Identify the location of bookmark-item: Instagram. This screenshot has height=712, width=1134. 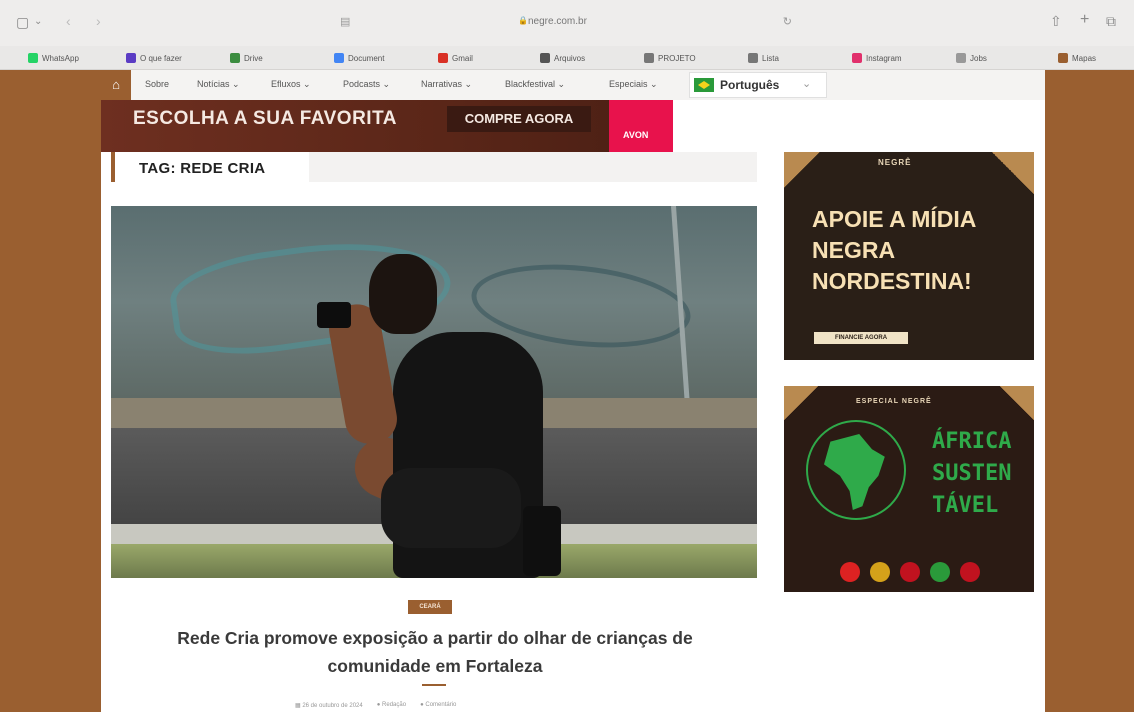
(877, 58).